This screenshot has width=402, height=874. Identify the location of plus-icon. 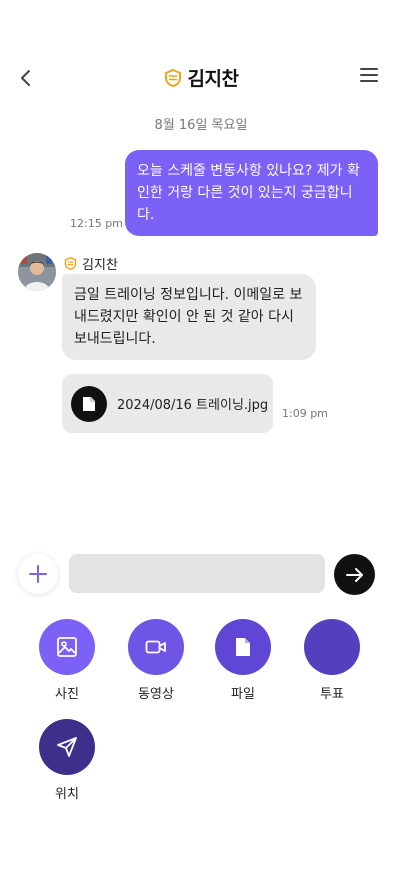
(38, 574).